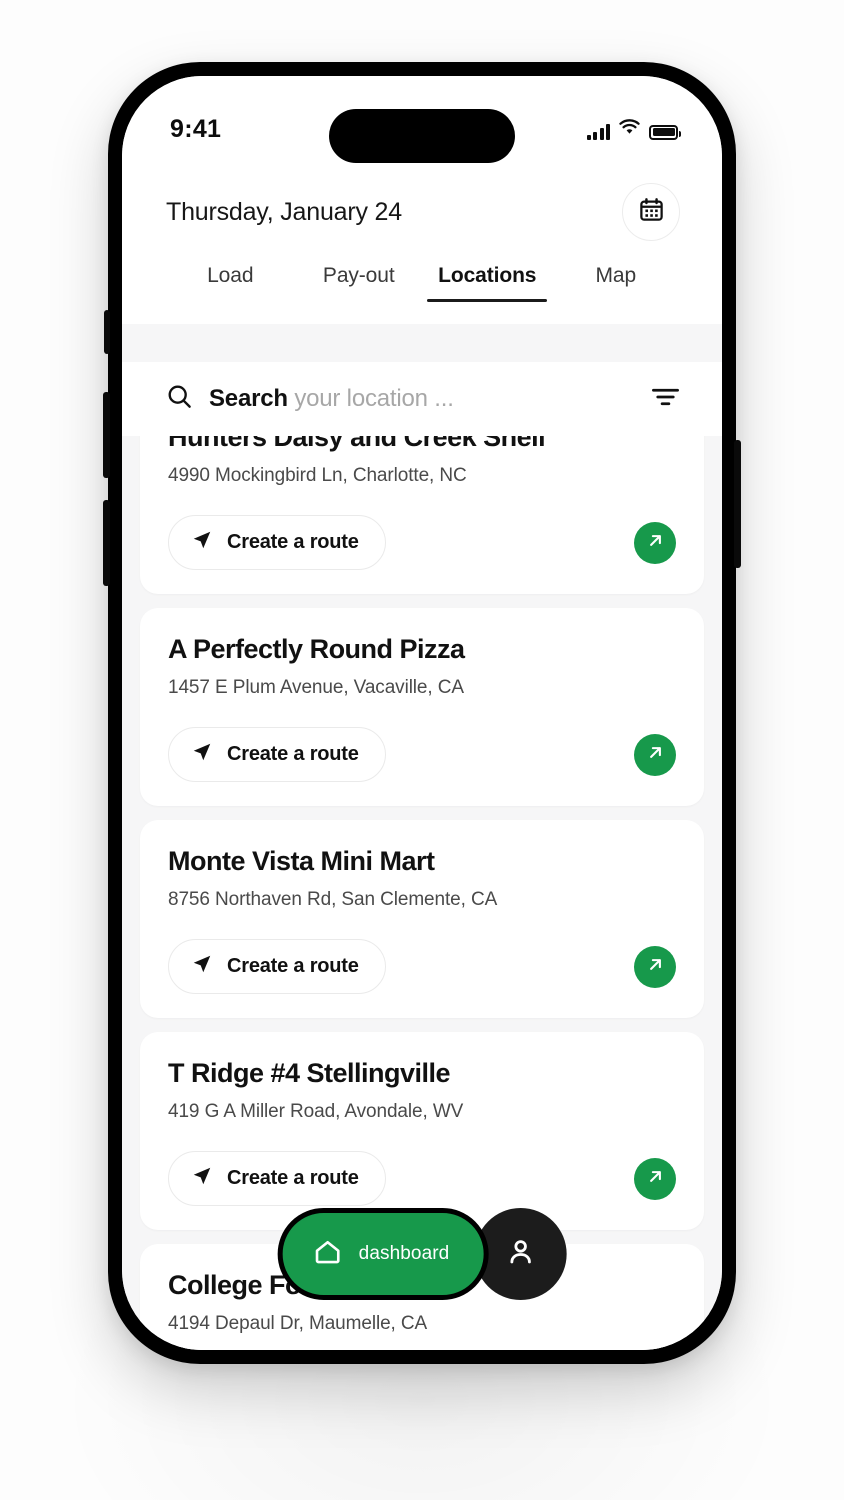 The image size is (844, 1500). Describe the element at coordinates (629, 129) in the screenshot. I see `wifi-icon` at that location.